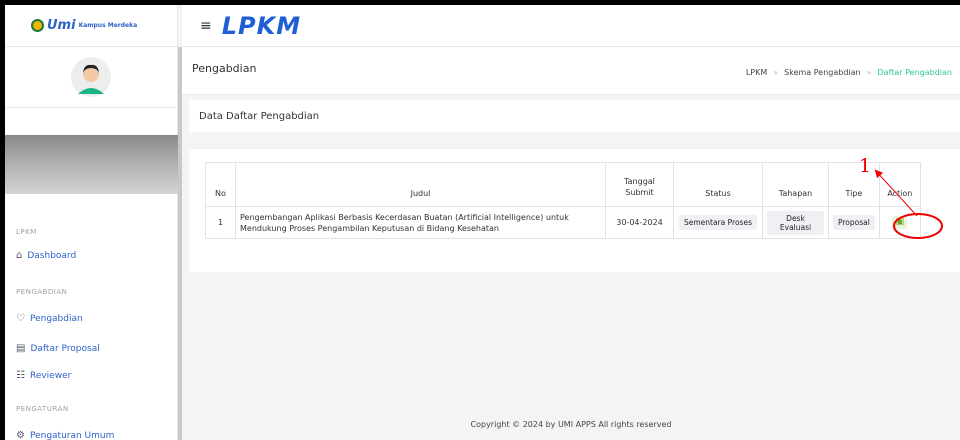 The height and width of the screenshot is (440, 960). I want to click on annotation-overlay, so click(908, 204).